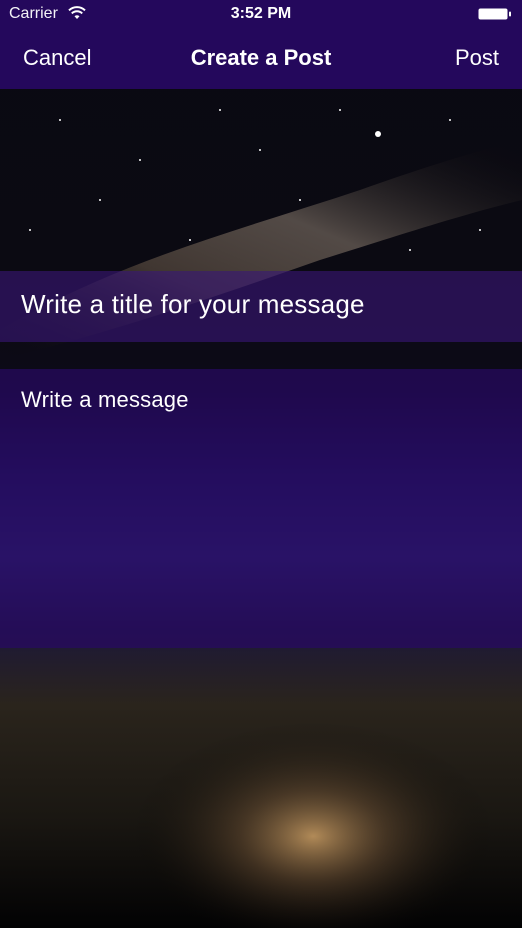 This screenshot has height=928, width=522. I want to click on title-input-placeholder: Write a title for your message, so click(261, 304).